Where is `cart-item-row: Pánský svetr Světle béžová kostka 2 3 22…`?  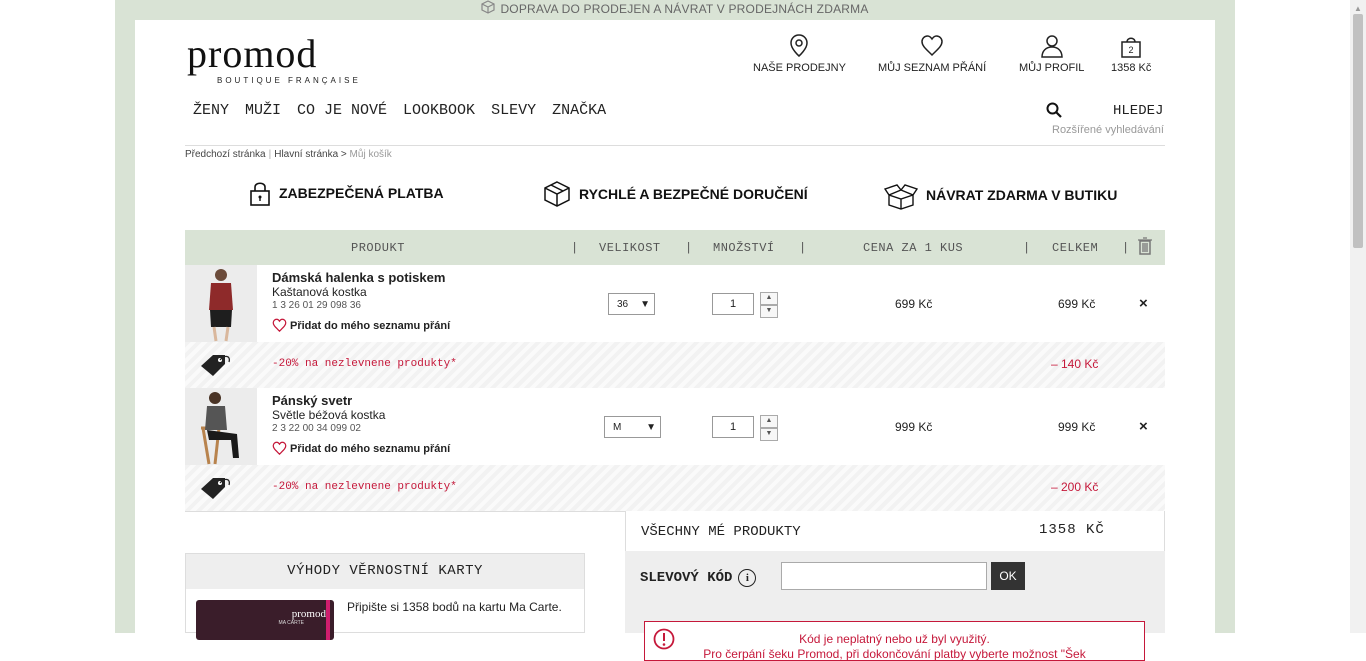
cart-item-row: Pánský svetr Světle béžová kostka 2 3 22… is located at coordinates (675, 426).